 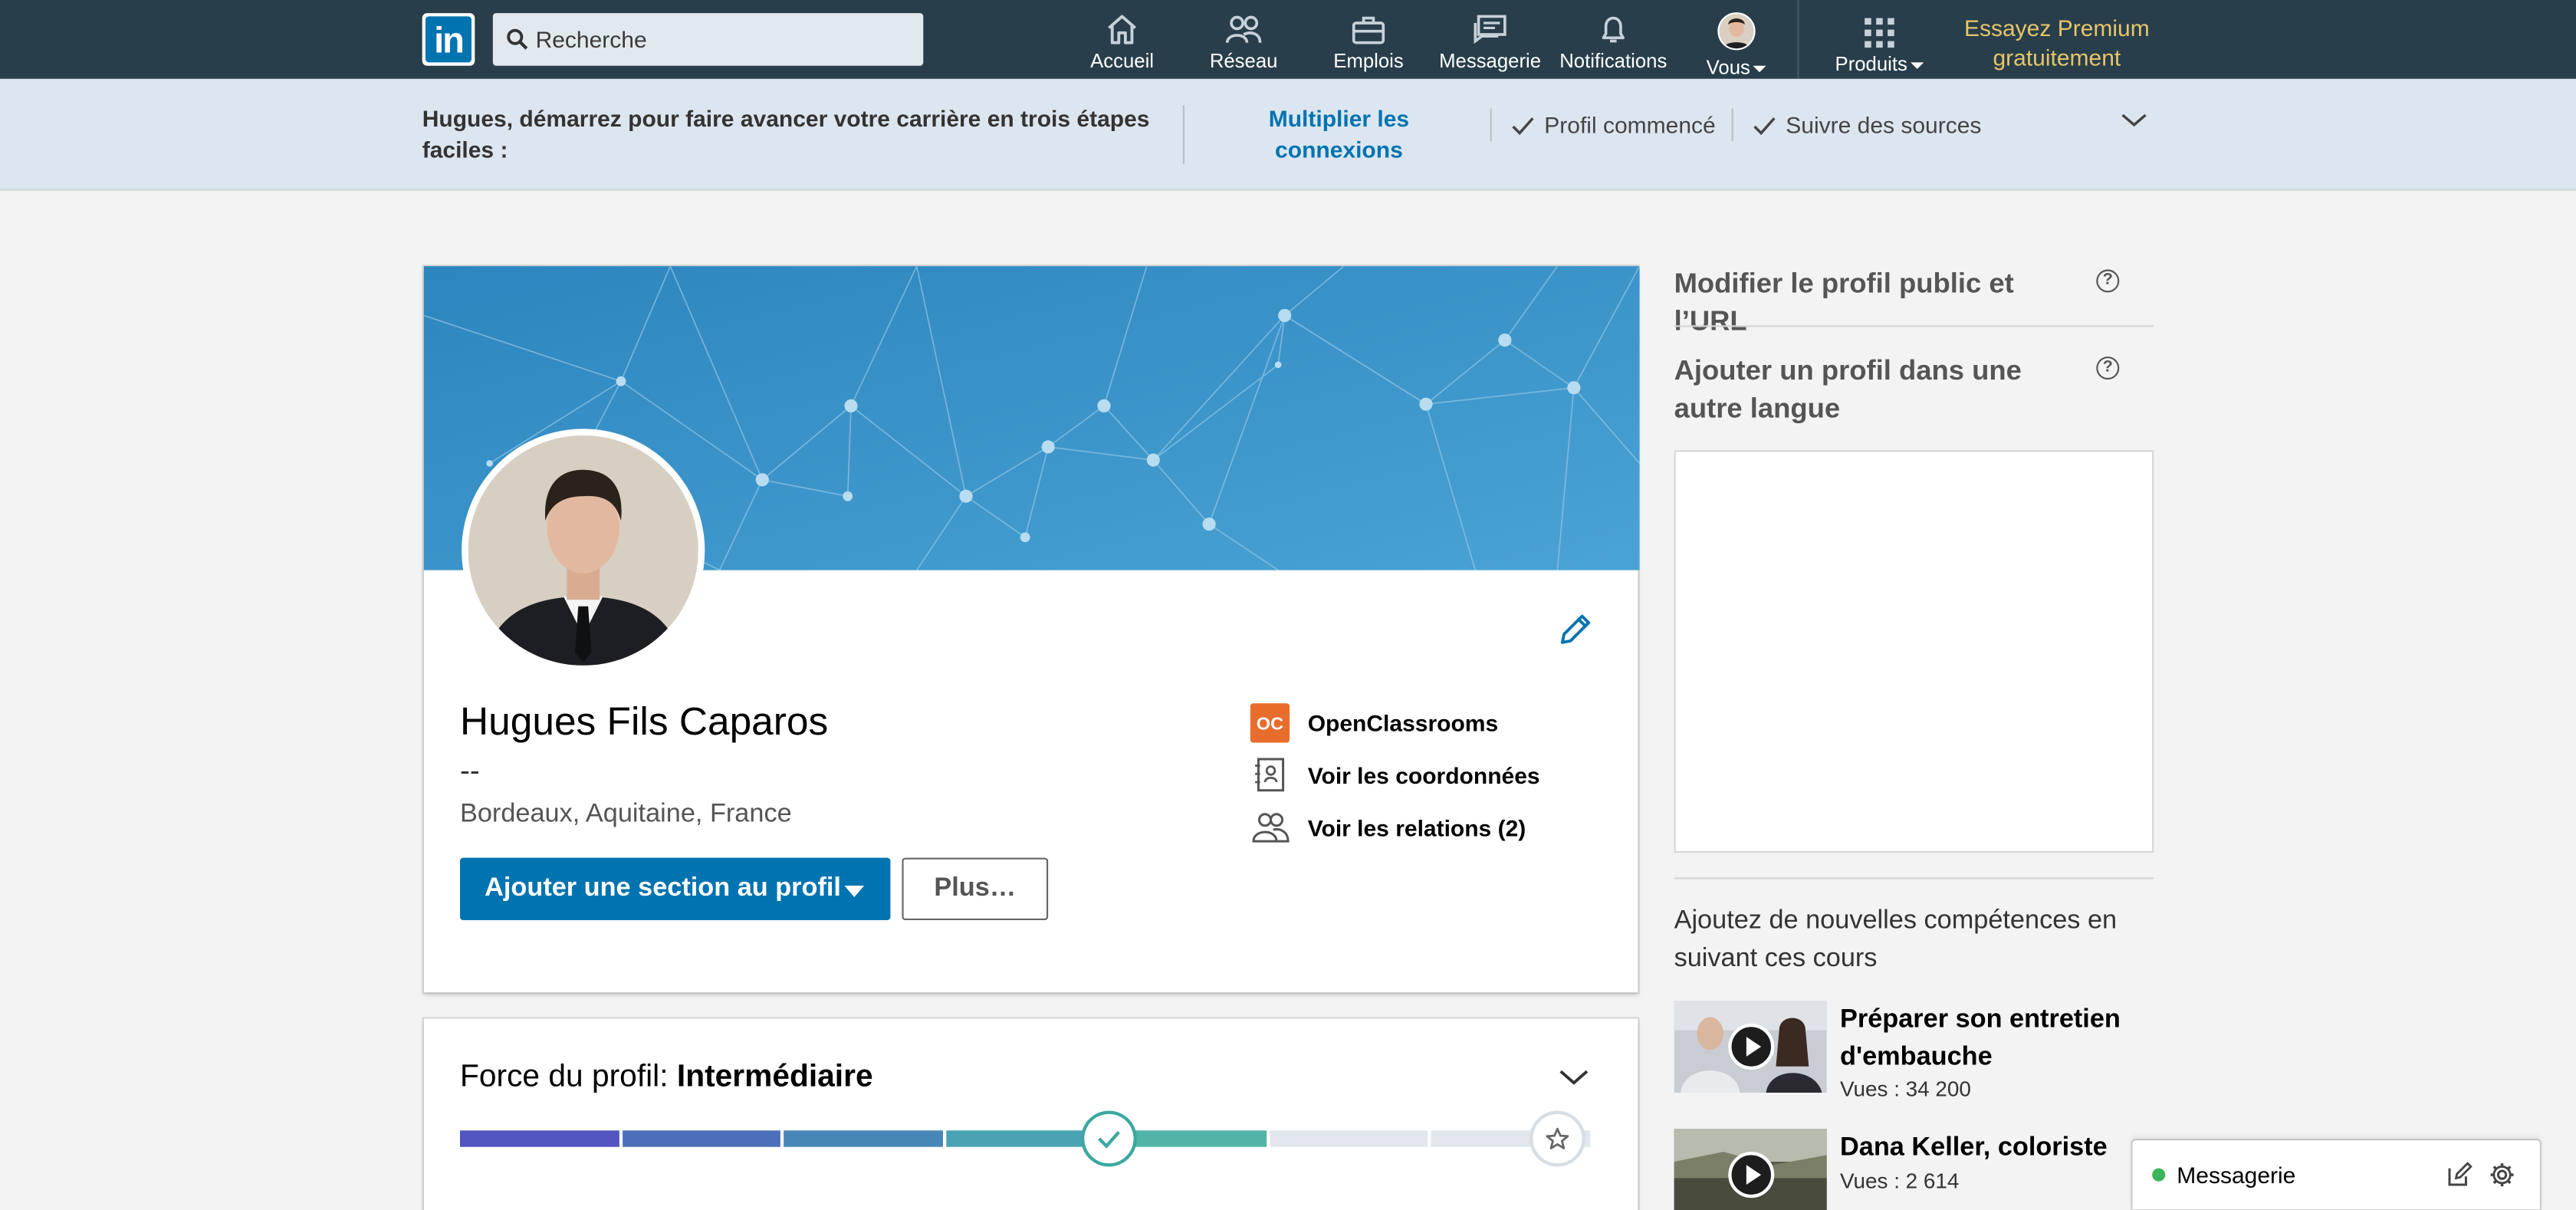 I want to click on profile-photo, so click(x=583, y=550).